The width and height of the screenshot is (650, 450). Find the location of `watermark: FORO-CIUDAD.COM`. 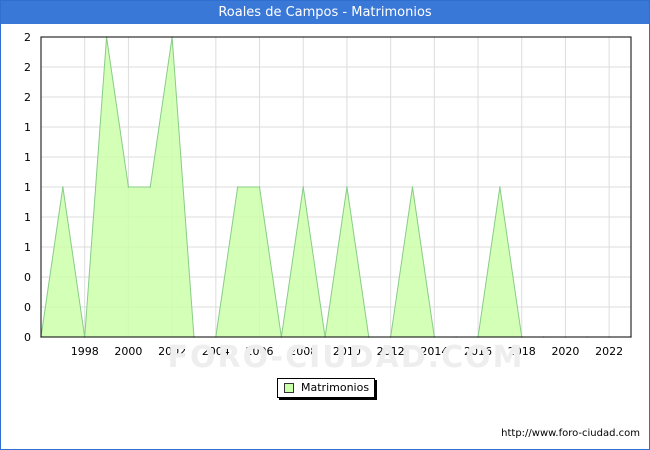

watermark: FORO-CIUDAD.COM is located at coordinates (346, 354).